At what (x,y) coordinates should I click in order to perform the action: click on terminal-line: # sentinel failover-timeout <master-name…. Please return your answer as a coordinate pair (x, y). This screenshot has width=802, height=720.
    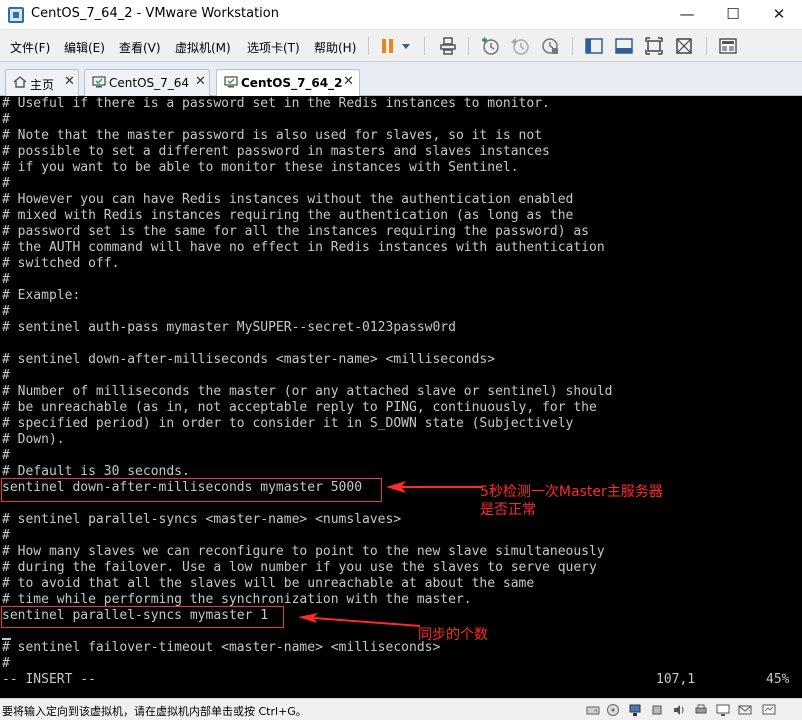
    Looking at the image, I should click on (221, 647).